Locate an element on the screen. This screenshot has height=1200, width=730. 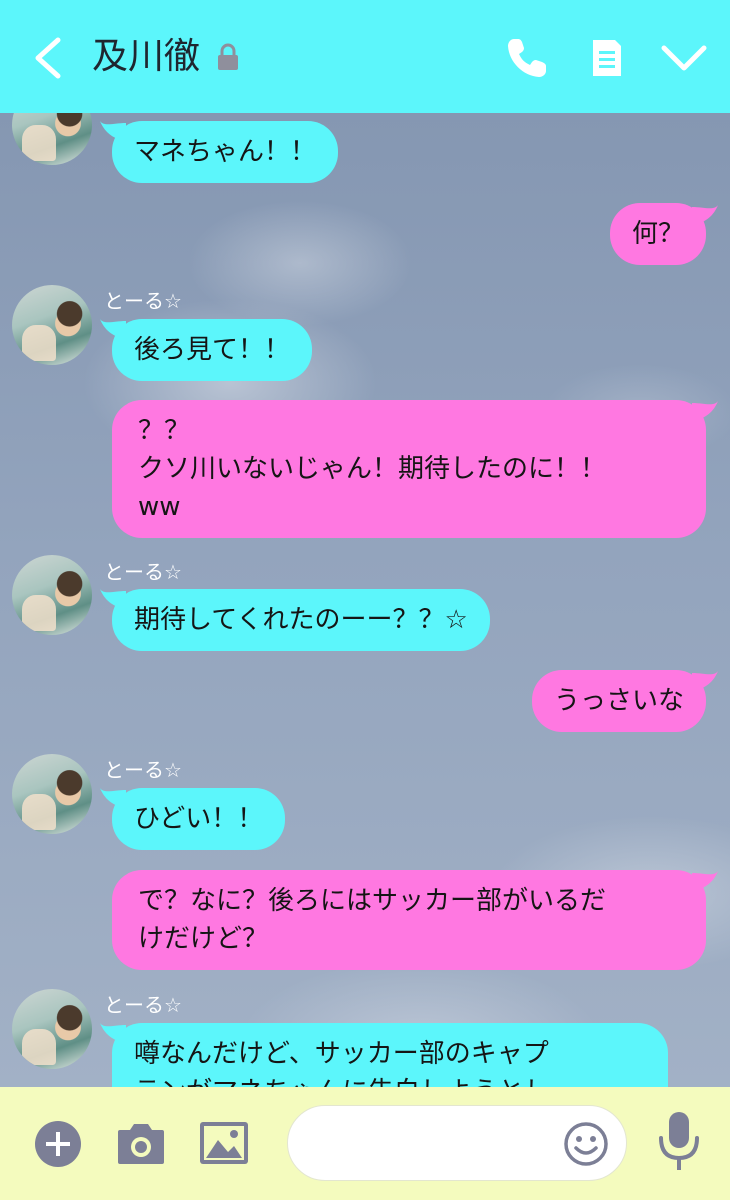
camera-icon is located at coordinates (141, 1143).